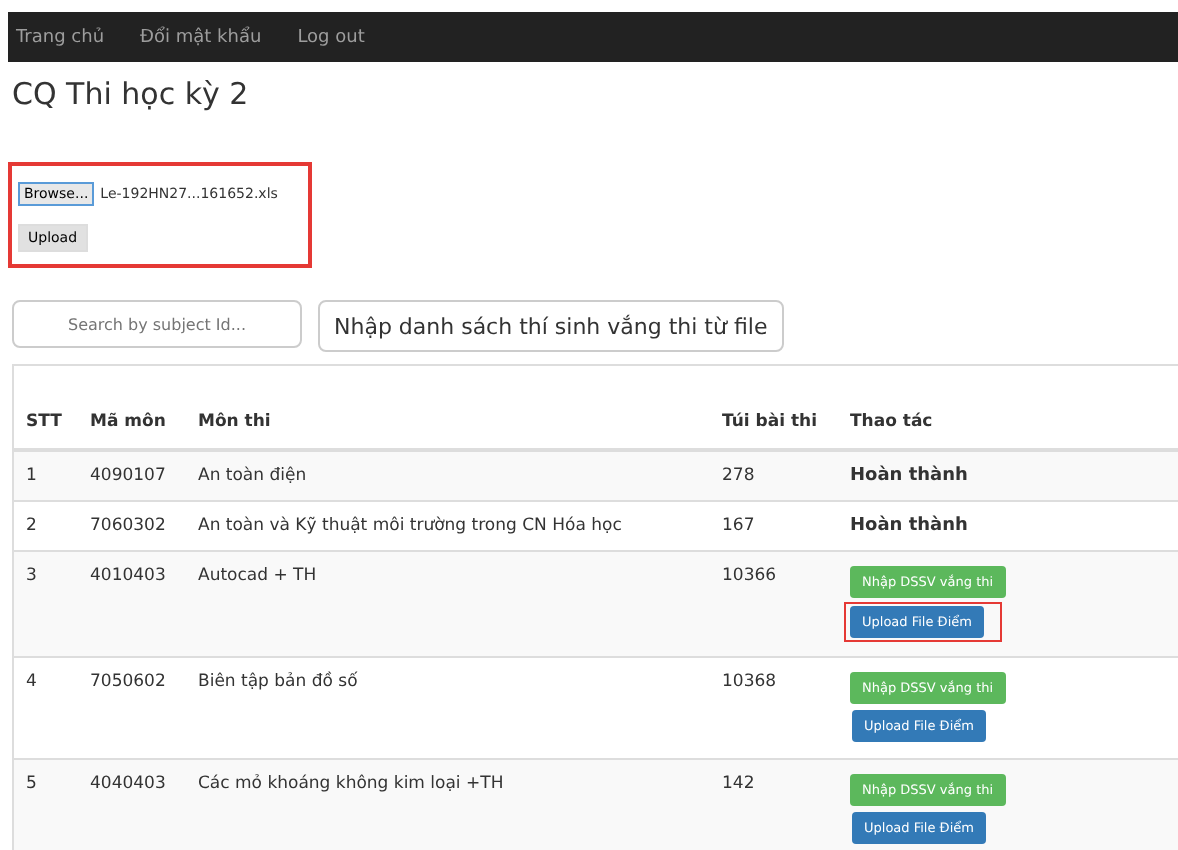 This screenshot has height=850, width=1178. What do you see at coordinates (45, 475) in the screenshot?
I see `table-cell: 1` at bounding box center [45, 475].